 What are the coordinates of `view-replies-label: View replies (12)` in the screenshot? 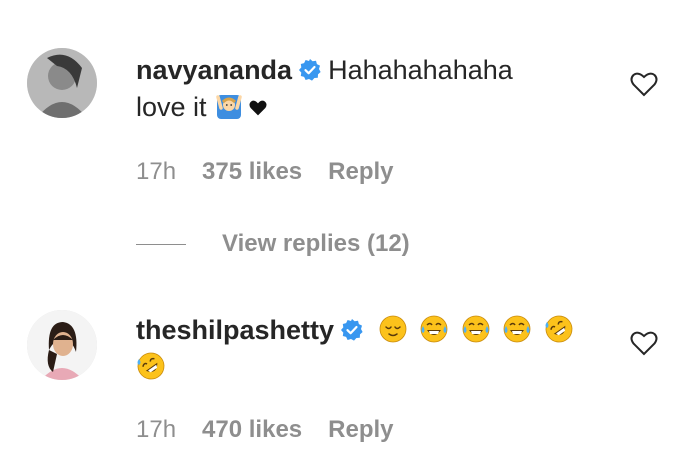 It's located at (316, 243).